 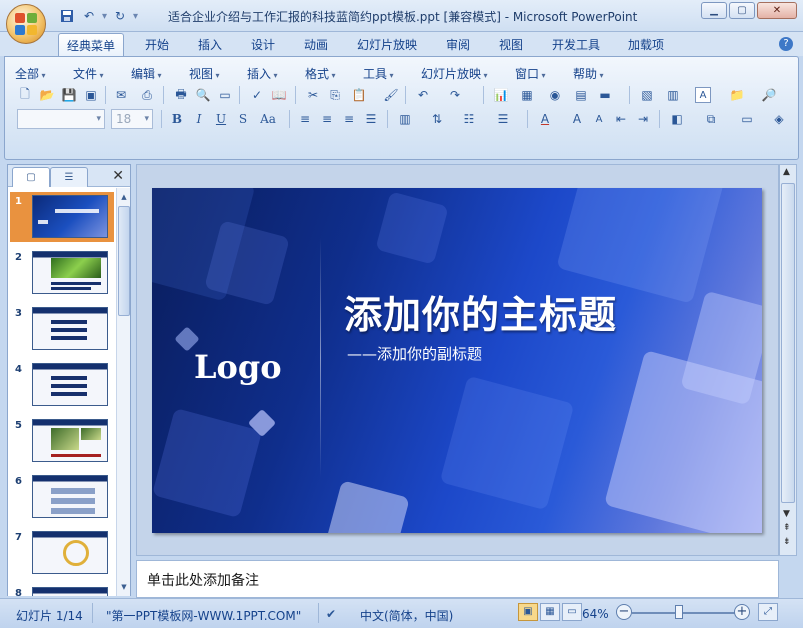 What do you see at coordinates (331, 614) in the screenshot?
I see `spelling-check-icon: ✔` at bounding box center [331, 614].